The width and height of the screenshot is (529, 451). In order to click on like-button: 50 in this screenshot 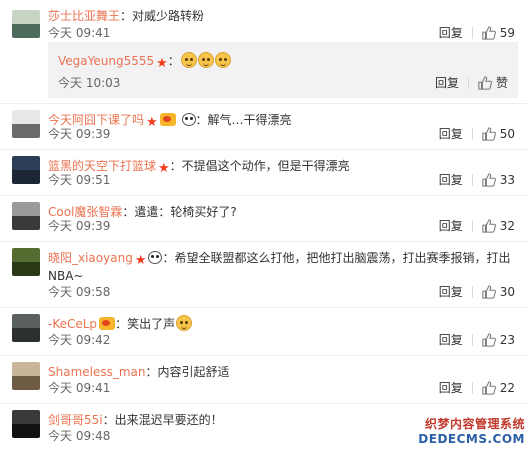, I will do `click(498, 134)`.